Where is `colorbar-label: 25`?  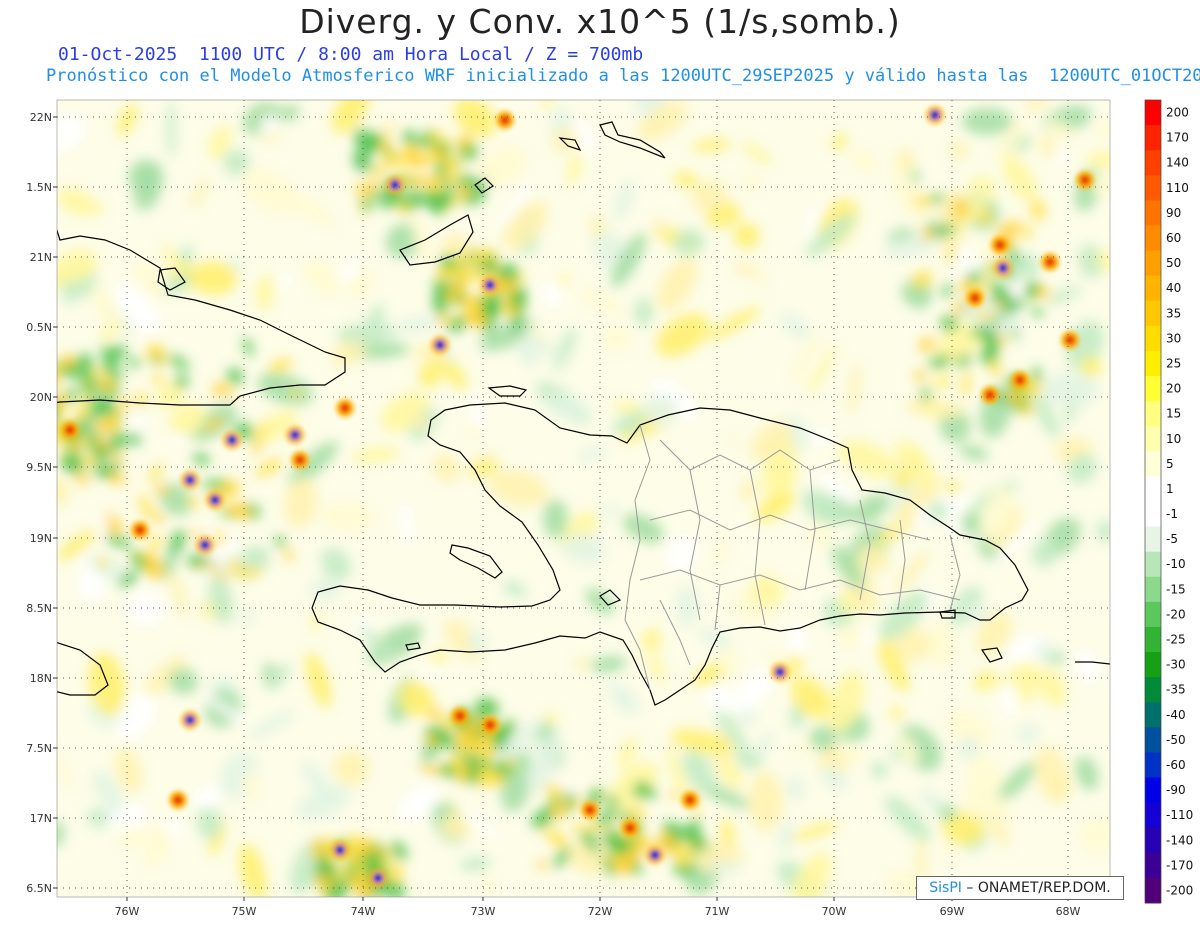
colorbar-label: 25 is located at coordinates (1173, 363).